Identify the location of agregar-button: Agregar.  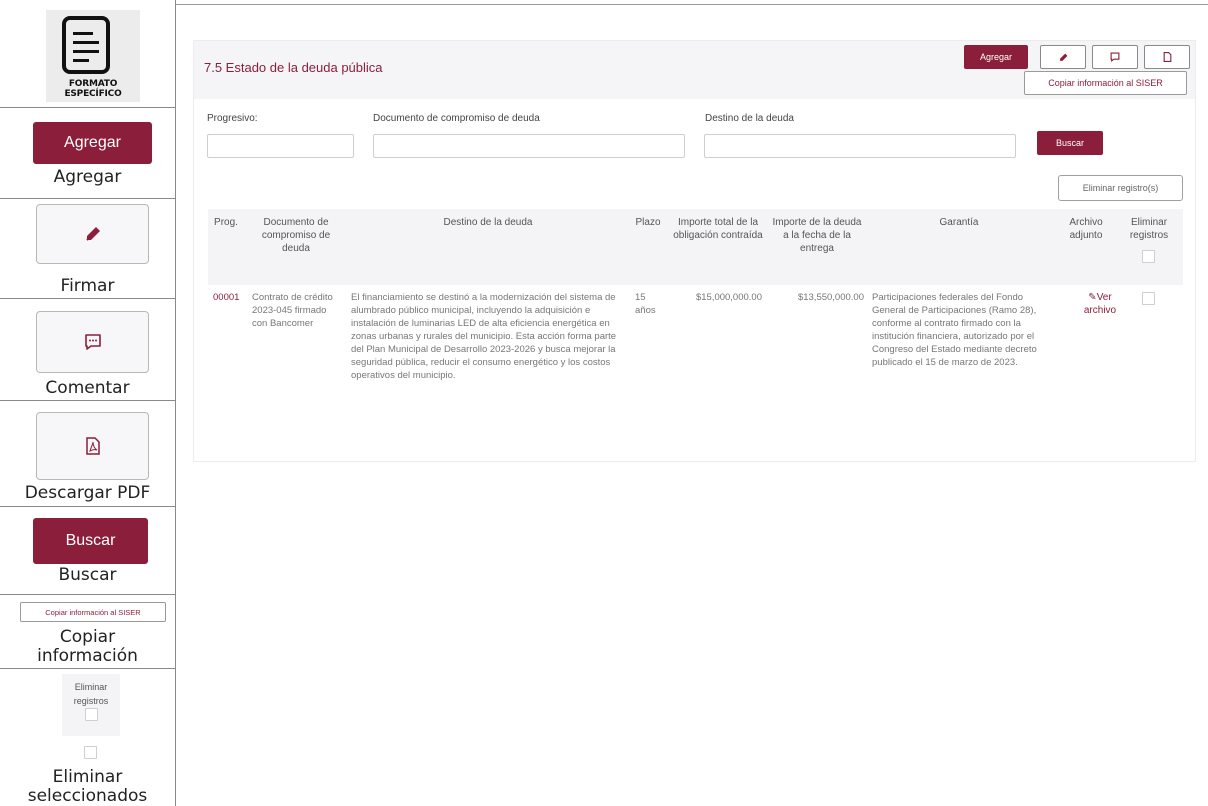
(996, 57).